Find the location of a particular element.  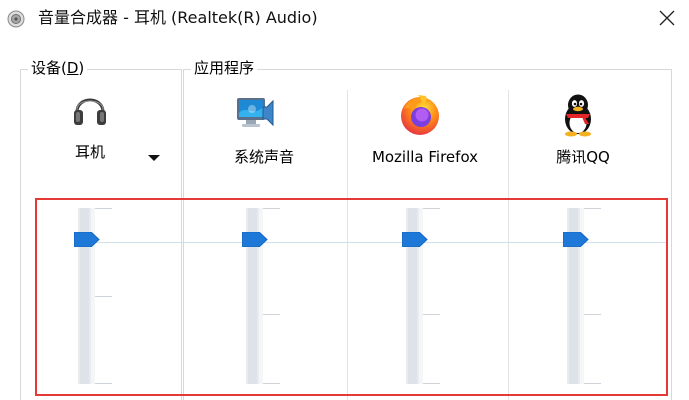

window-title: 音量合成器 - 耳机 (Realtek(R) Audio) is located at coordinates (178, 17).